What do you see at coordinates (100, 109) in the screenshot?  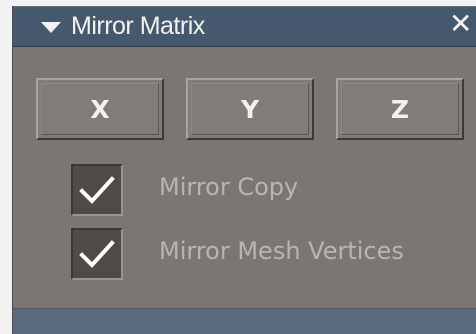 I see `mirror-x-button: X` at bounding box center [100, 109].